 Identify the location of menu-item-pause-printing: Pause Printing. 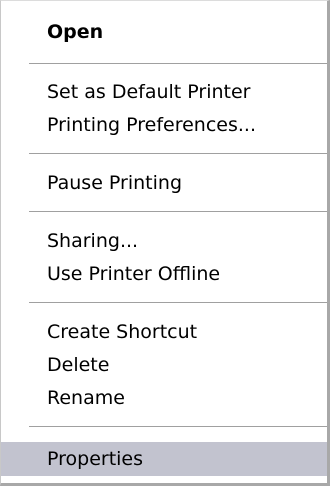
(164, 183).